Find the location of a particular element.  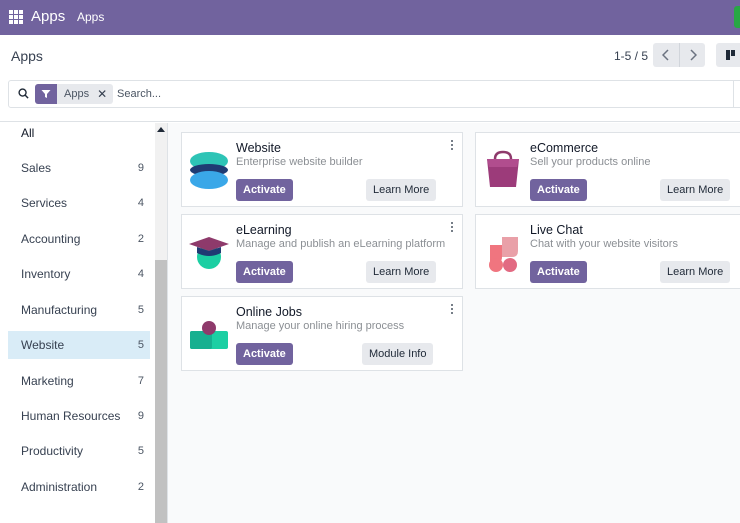

sidebar-item-website: Website 5 is located at coordinates (79, 345).